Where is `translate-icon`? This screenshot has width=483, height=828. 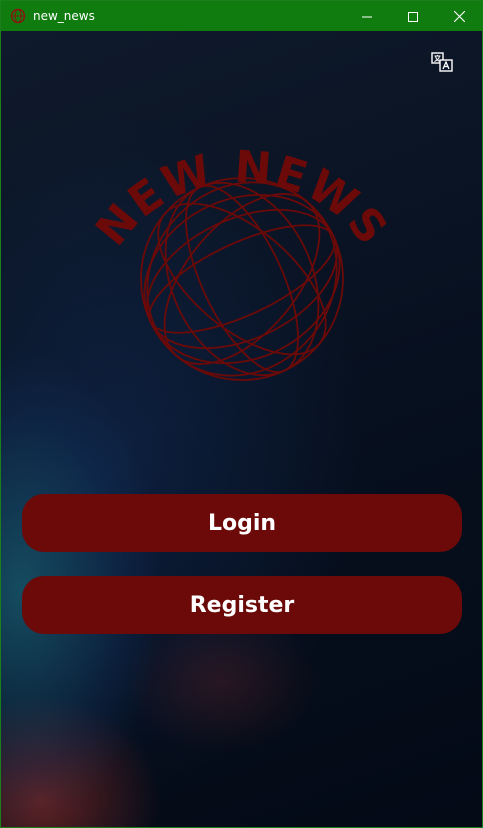
translate-icon is located at coordinates (442, 64).